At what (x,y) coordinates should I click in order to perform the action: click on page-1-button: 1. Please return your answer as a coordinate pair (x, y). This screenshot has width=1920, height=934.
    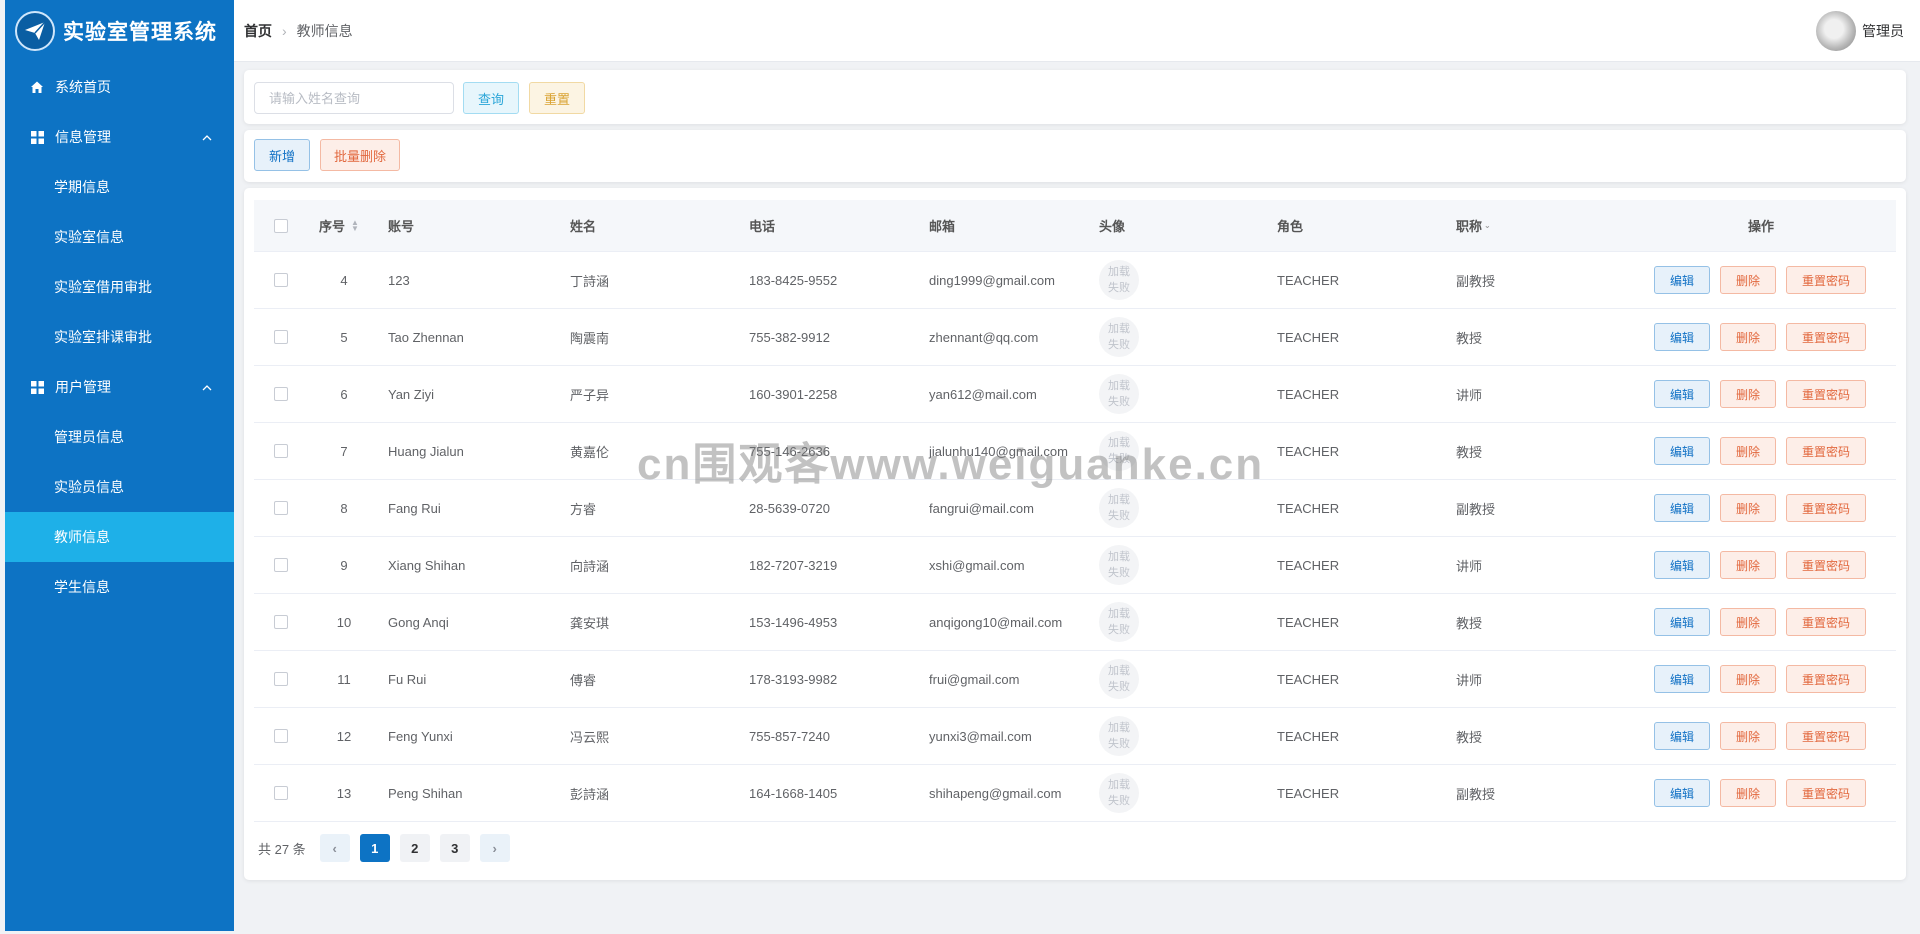
    Looking at the image, I should click on (374, 848).